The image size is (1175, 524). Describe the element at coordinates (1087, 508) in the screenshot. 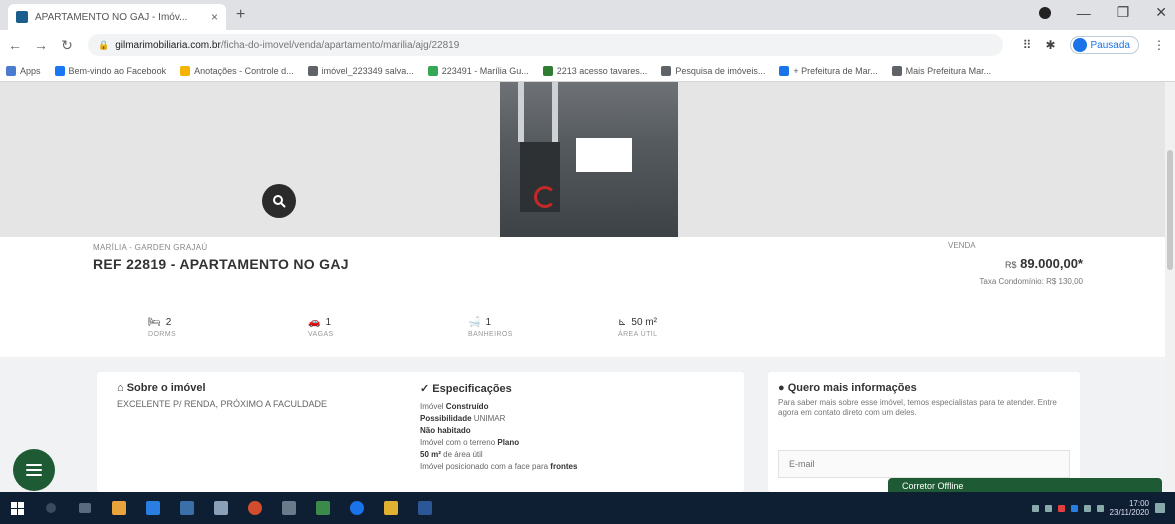

I see `wifi-icon` at that location.